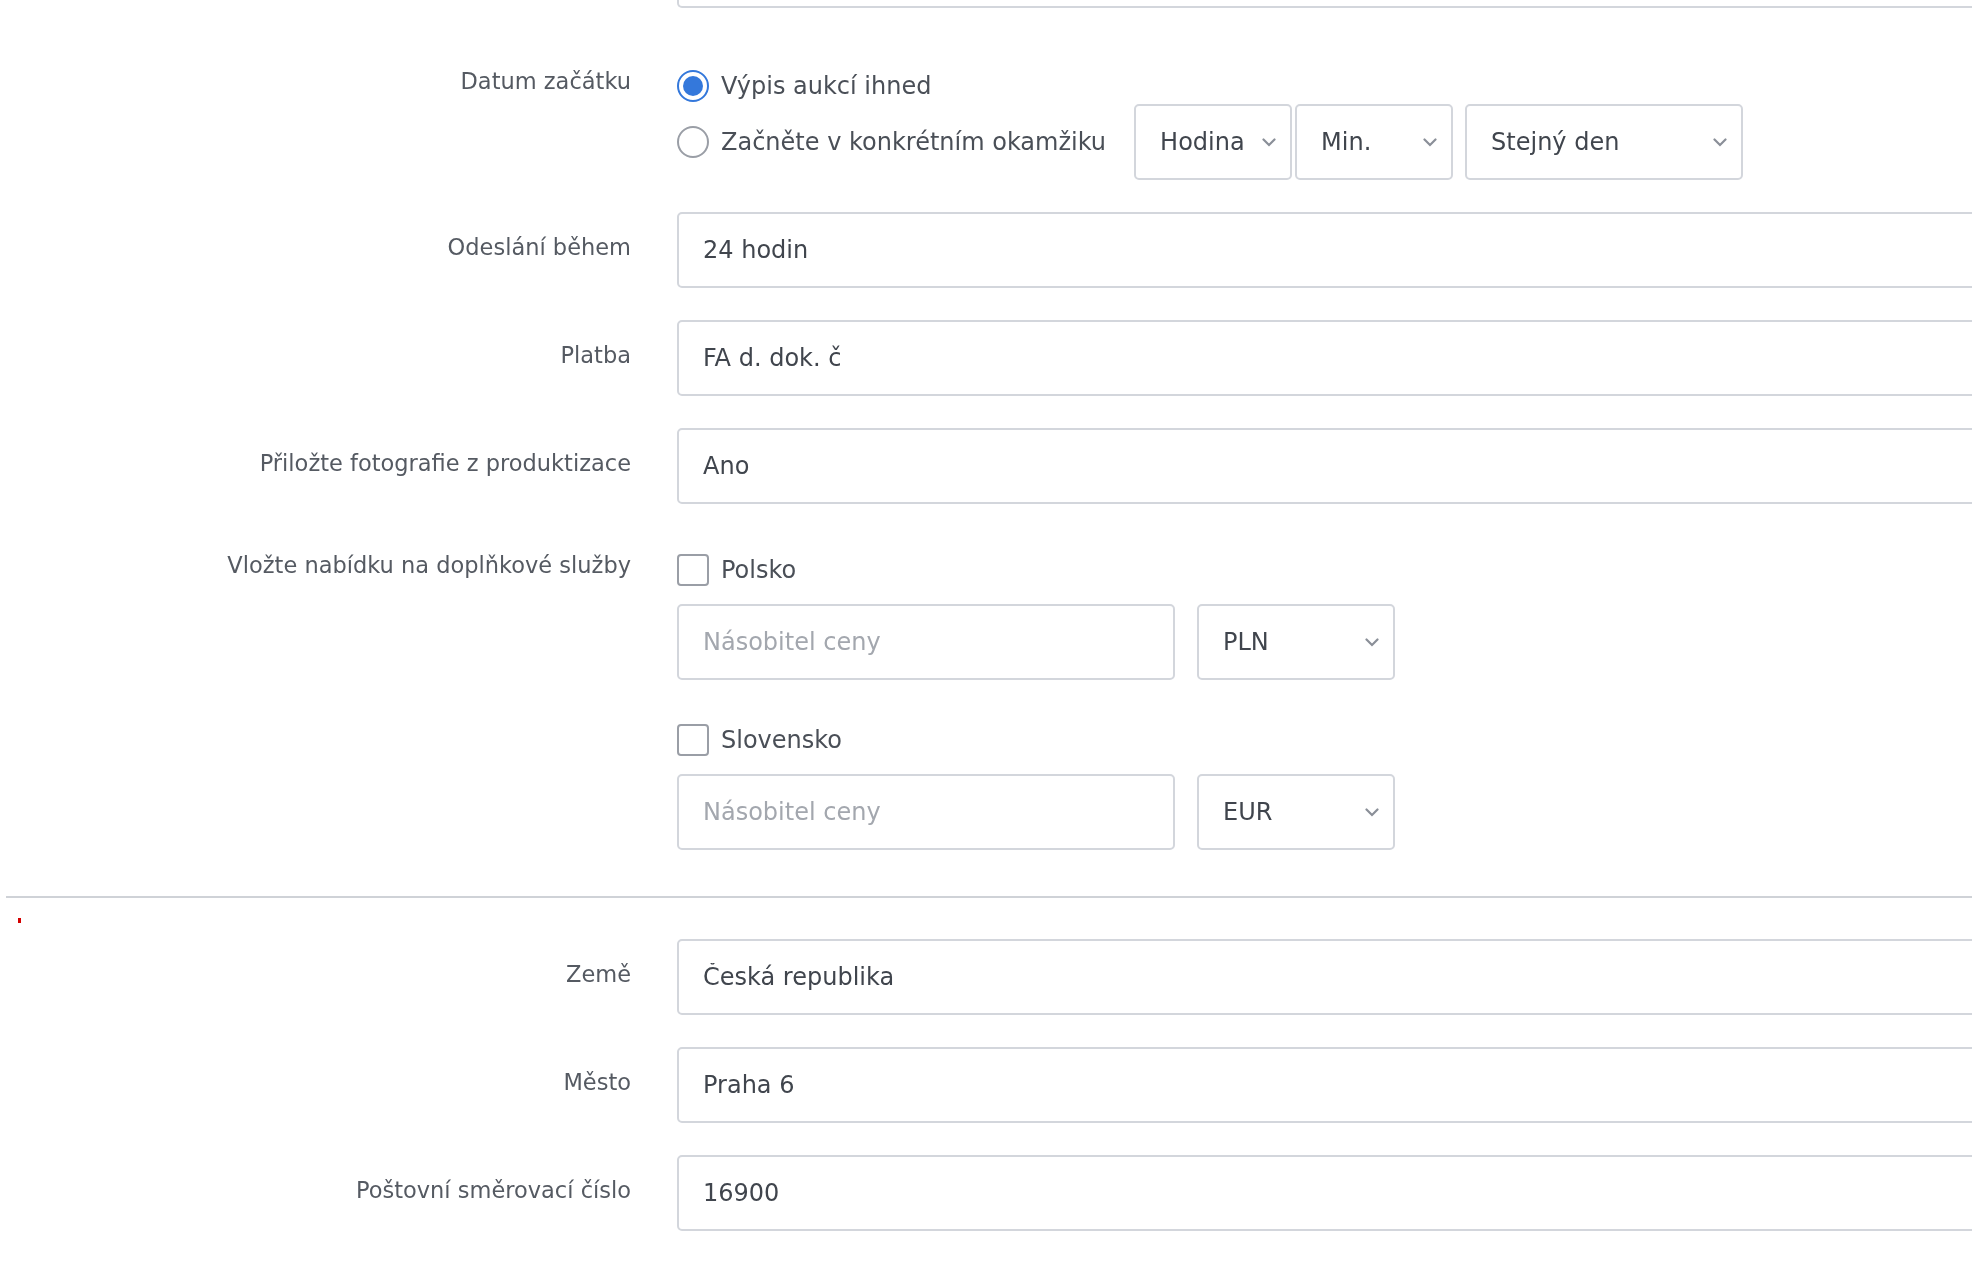 The height and width of the screenshot is (1268, 1972). I want to click on text-field: 16900, so click(1324, 1193).